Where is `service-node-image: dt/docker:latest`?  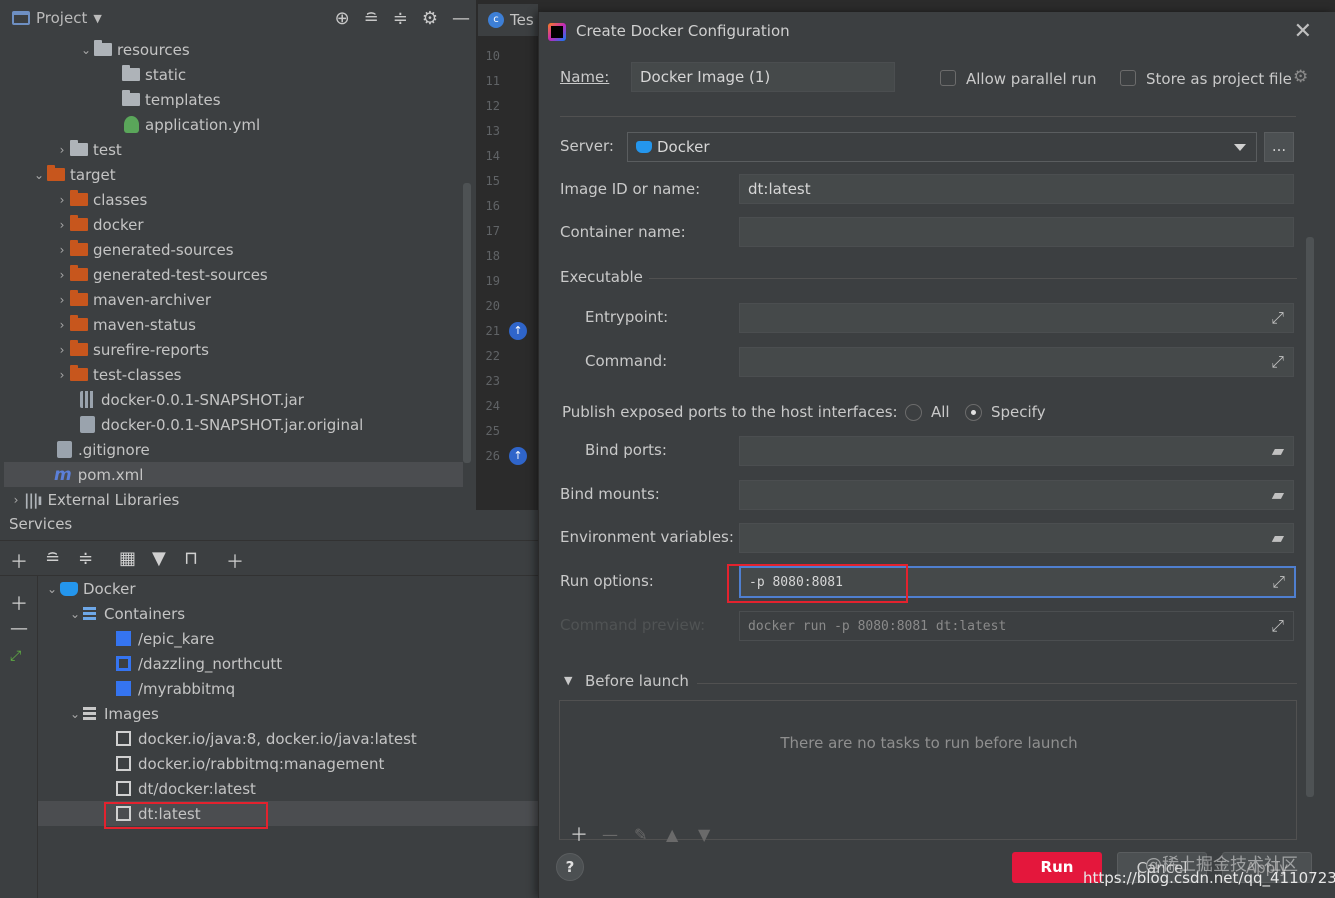 service-node-image: dt/docker:latest is located at coordinates (186, 788).